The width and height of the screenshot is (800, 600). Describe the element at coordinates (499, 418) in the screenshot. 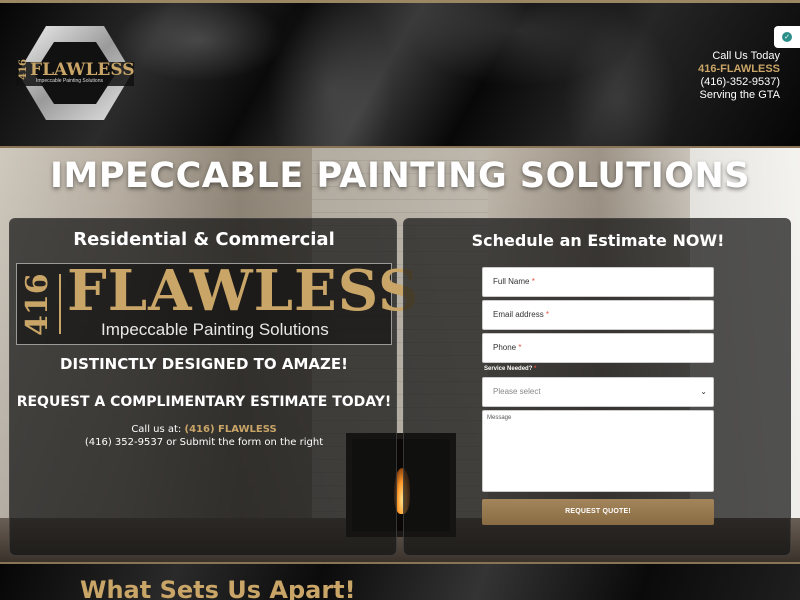

I see `message-placeholder: Message` at that location.